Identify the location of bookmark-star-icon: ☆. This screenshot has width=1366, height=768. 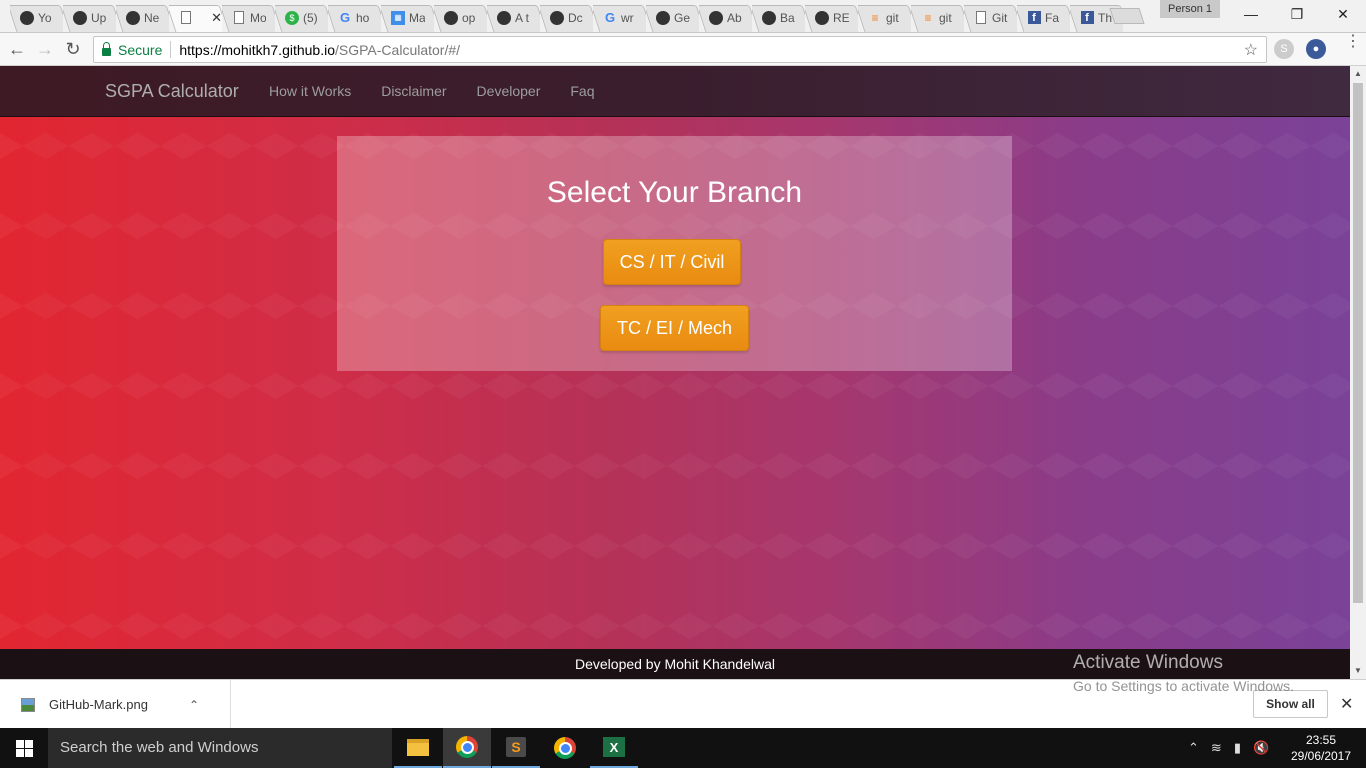
(1251, 50).